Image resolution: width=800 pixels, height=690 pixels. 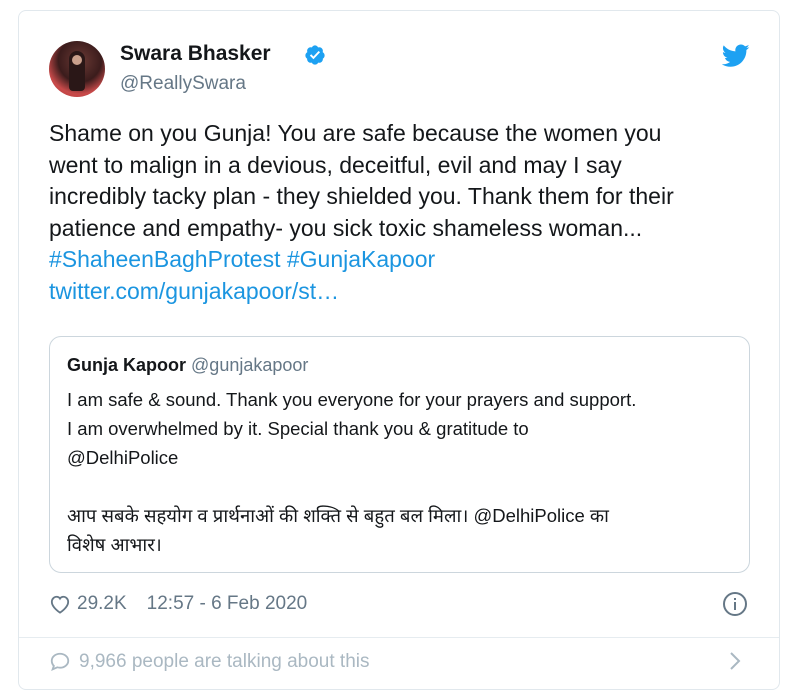 What do you see at coordinates (736, 56) in the screenshot?
I see `twitter-bird-icon` at bounding box center [736, 56].